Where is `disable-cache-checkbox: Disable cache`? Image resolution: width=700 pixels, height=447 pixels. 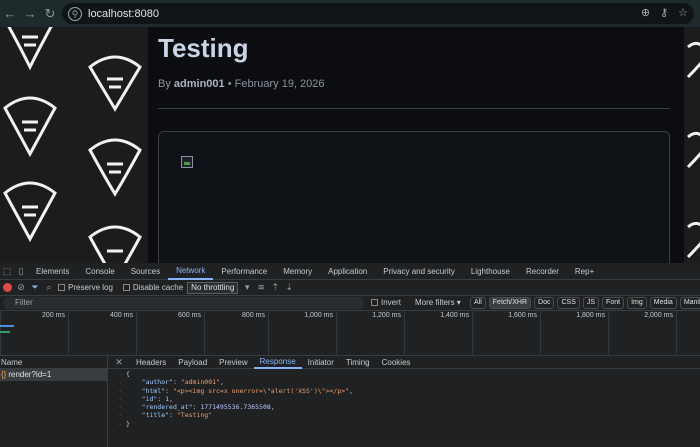
disable-cache-checkbox: Disable cache is located at coordinates (152, 287).